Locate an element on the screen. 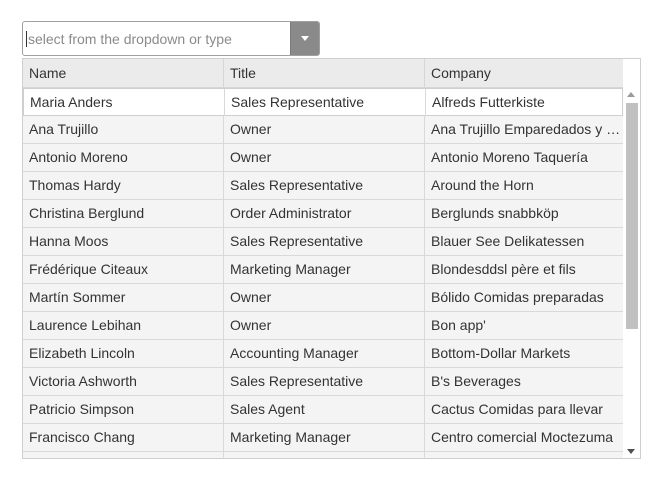  cell-company: Bottom-Dollar Markets is located at coordinates (501, 353).